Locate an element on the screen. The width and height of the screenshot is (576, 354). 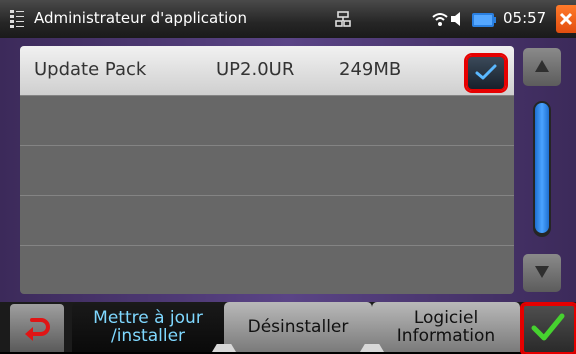
package-version: UP2.0UR is located at coordinates (255, 69).